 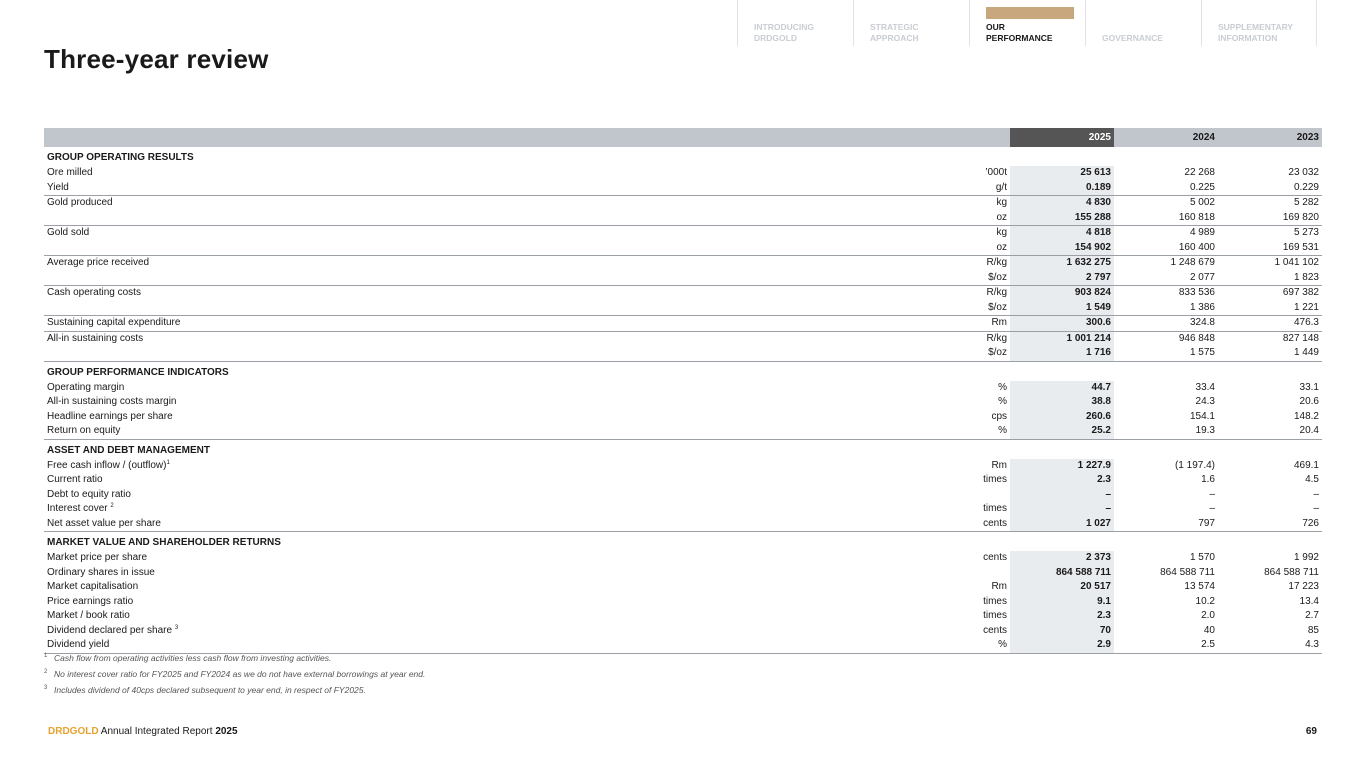 I want to click on value-2024: 33.4, so click(x=1205, y=387).